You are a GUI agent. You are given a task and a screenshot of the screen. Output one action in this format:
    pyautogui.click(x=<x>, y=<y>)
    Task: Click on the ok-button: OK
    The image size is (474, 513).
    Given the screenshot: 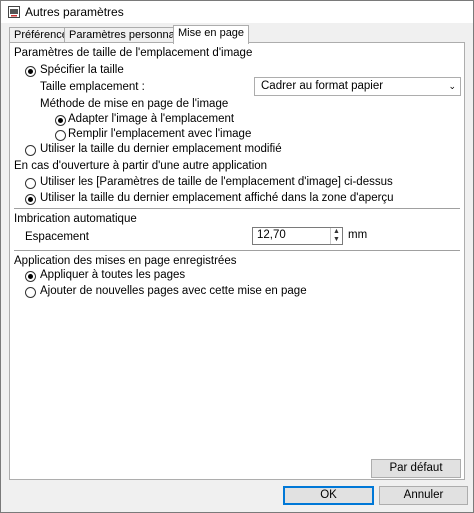 What is the action you would take?
    pyautogui.click(x=328, y=495)
    